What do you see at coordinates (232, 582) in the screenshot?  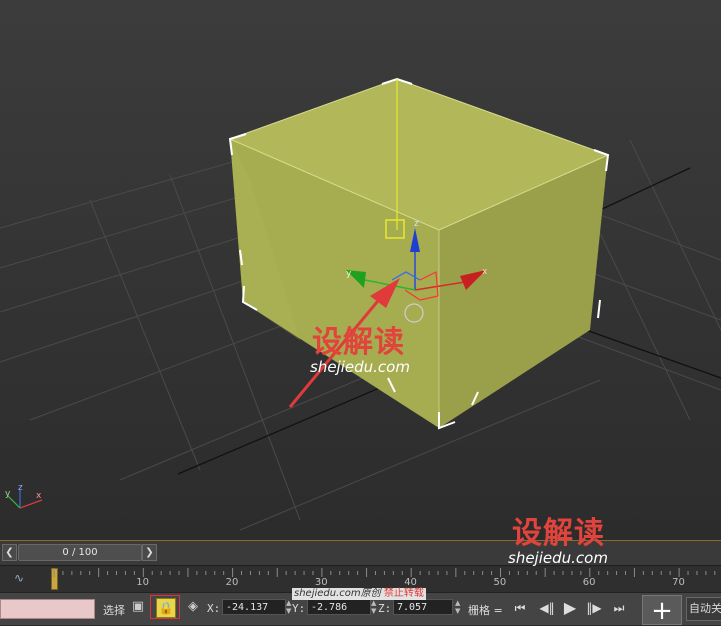 I see `timeline-tick-label: 20` at bounding box center [232, 582].